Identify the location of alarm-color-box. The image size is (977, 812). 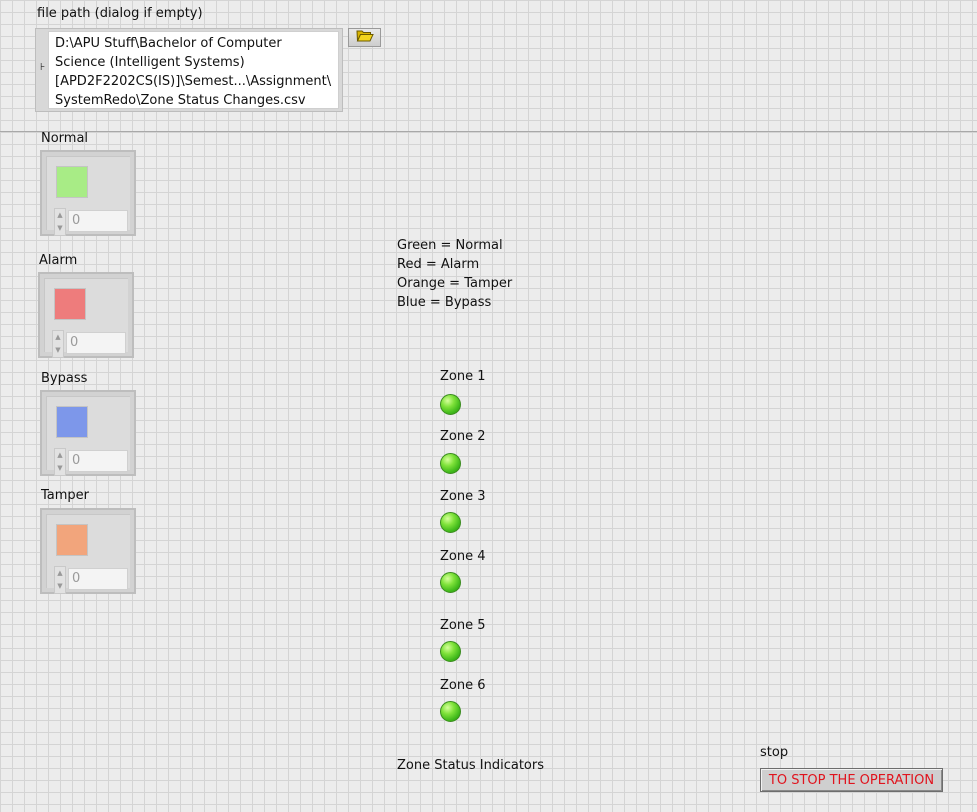
(70, 304).